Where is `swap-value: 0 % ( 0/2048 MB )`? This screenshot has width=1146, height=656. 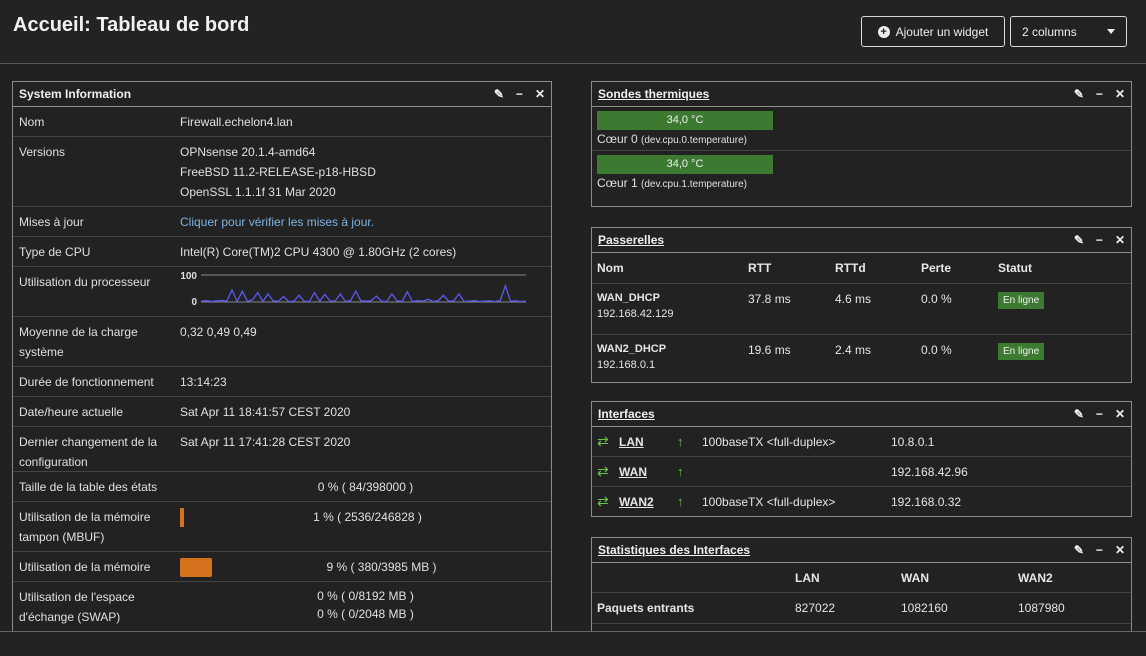 swap-value: 0 % ( 0/2048 MB ) is located at coordinates (365, 614).